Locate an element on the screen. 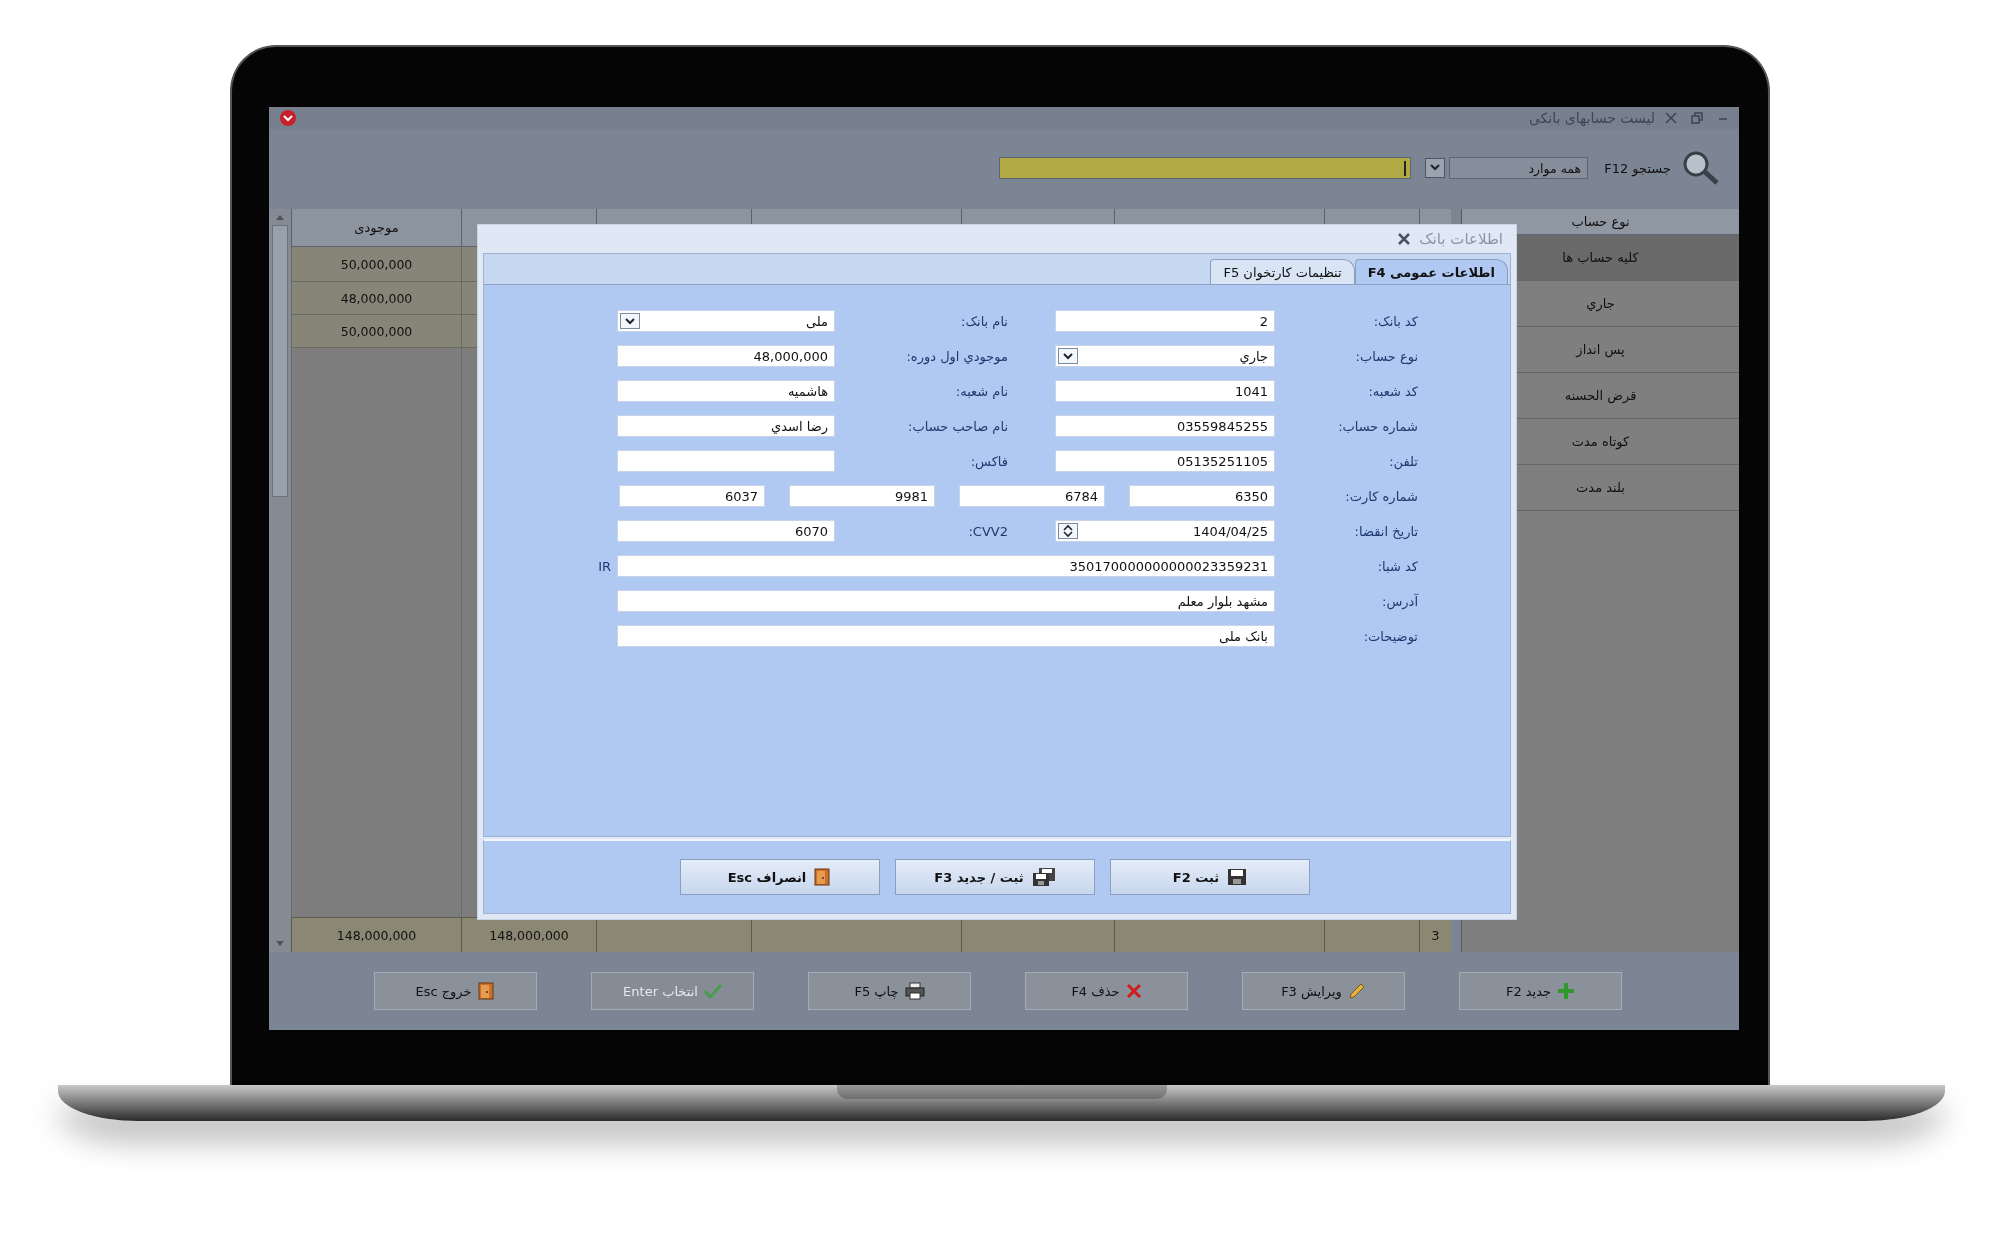  window-title: لیست حسابهای بانکی is located at coordinates (1591, 118).